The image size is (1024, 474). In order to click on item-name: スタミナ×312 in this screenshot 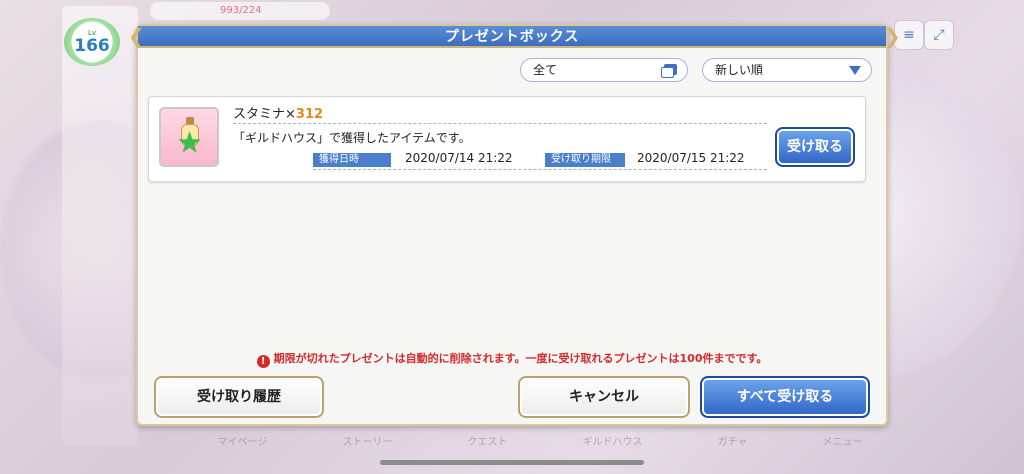, I will do `click(278, 112)`.